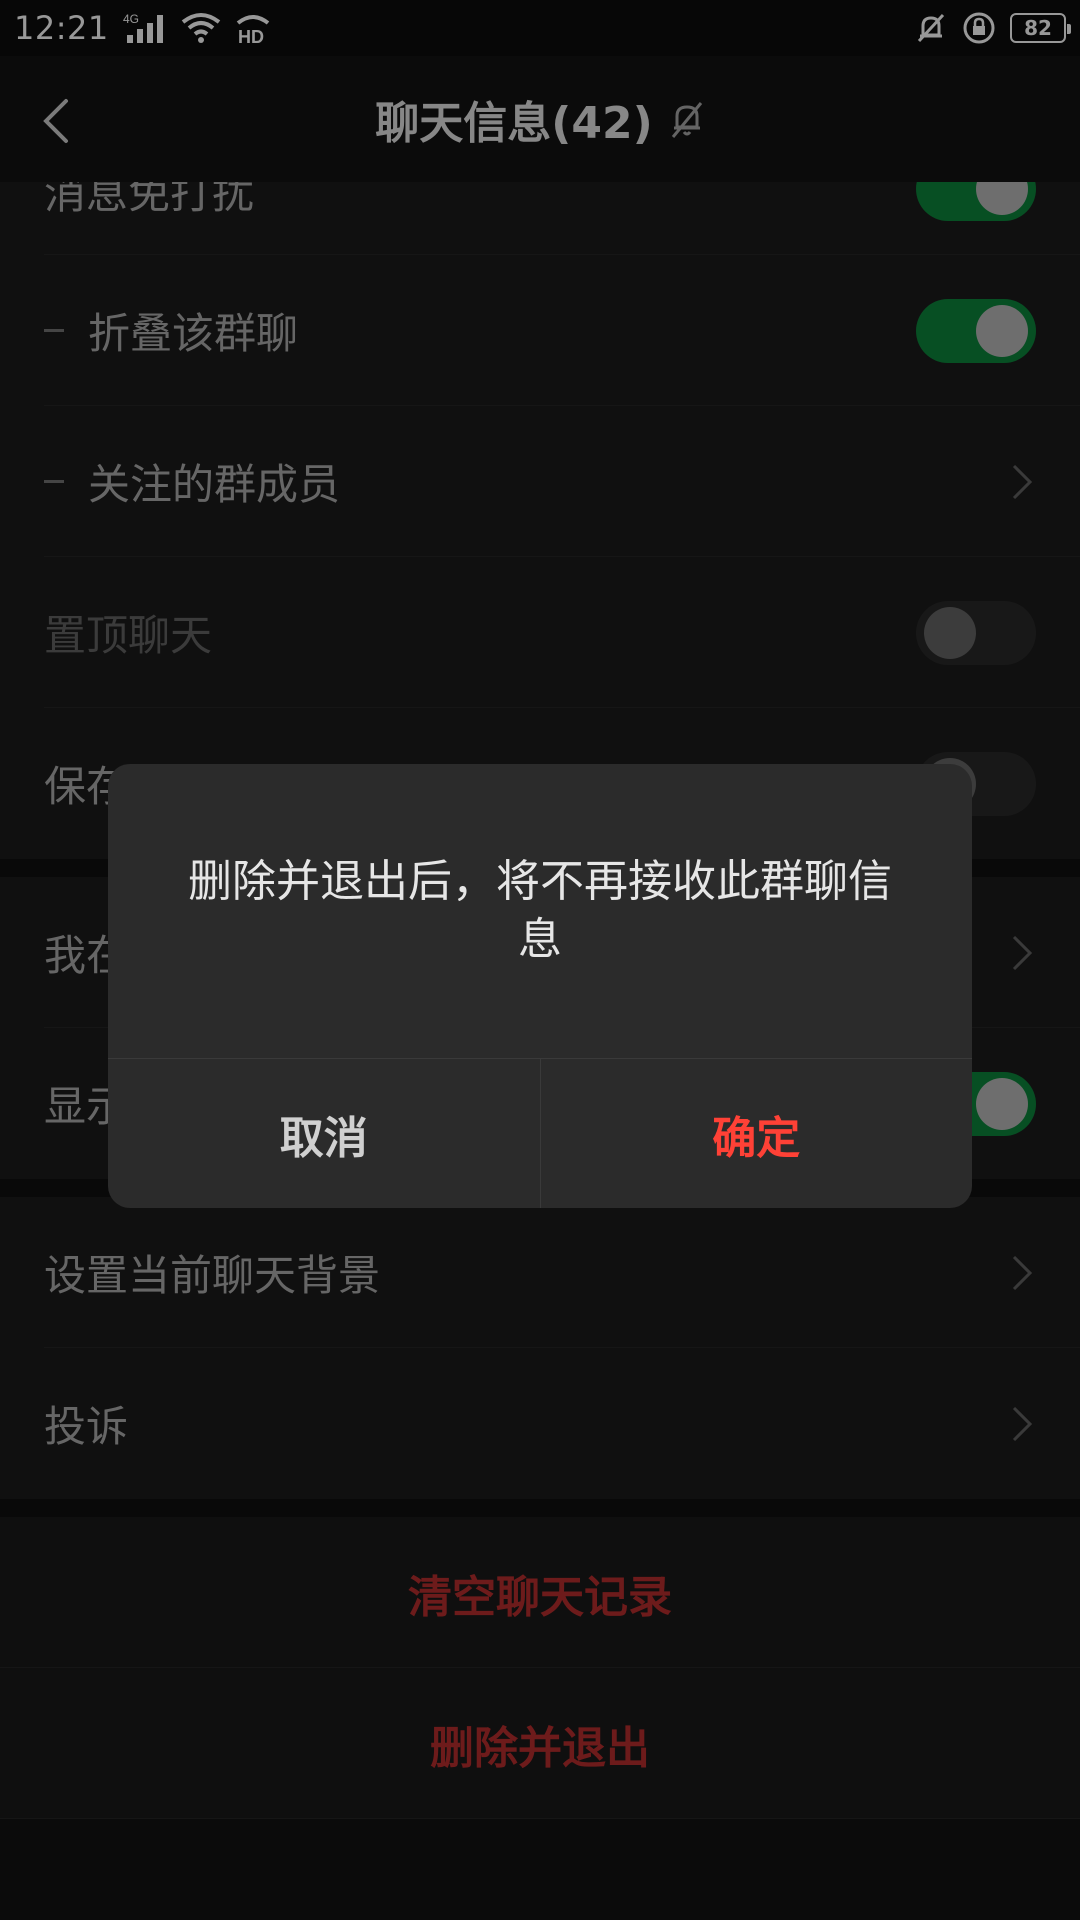 This screenshot has height=1920, width=1080. I want to click on dialog-buttons: 取消 确定, so click(540, 1133).